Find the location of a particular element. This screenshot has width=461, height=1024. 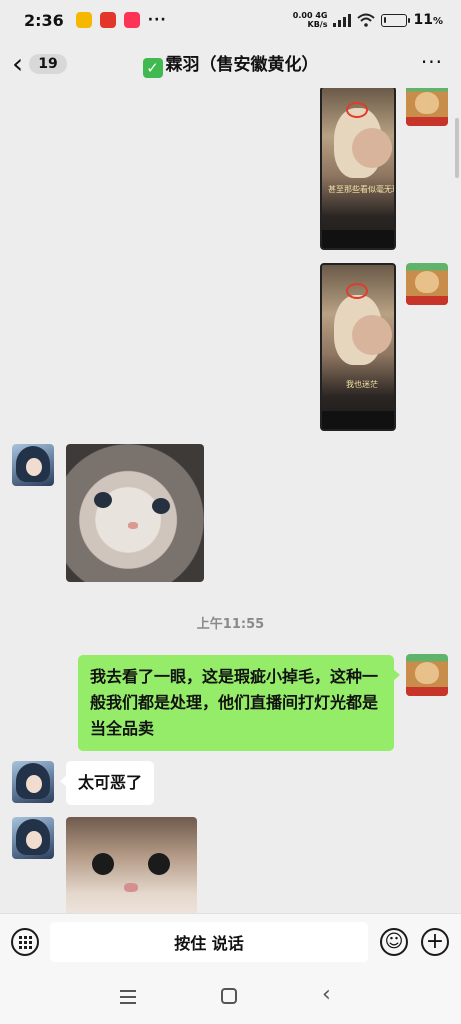

emoji-icon: ☺ is located at coordinates (394, 941).